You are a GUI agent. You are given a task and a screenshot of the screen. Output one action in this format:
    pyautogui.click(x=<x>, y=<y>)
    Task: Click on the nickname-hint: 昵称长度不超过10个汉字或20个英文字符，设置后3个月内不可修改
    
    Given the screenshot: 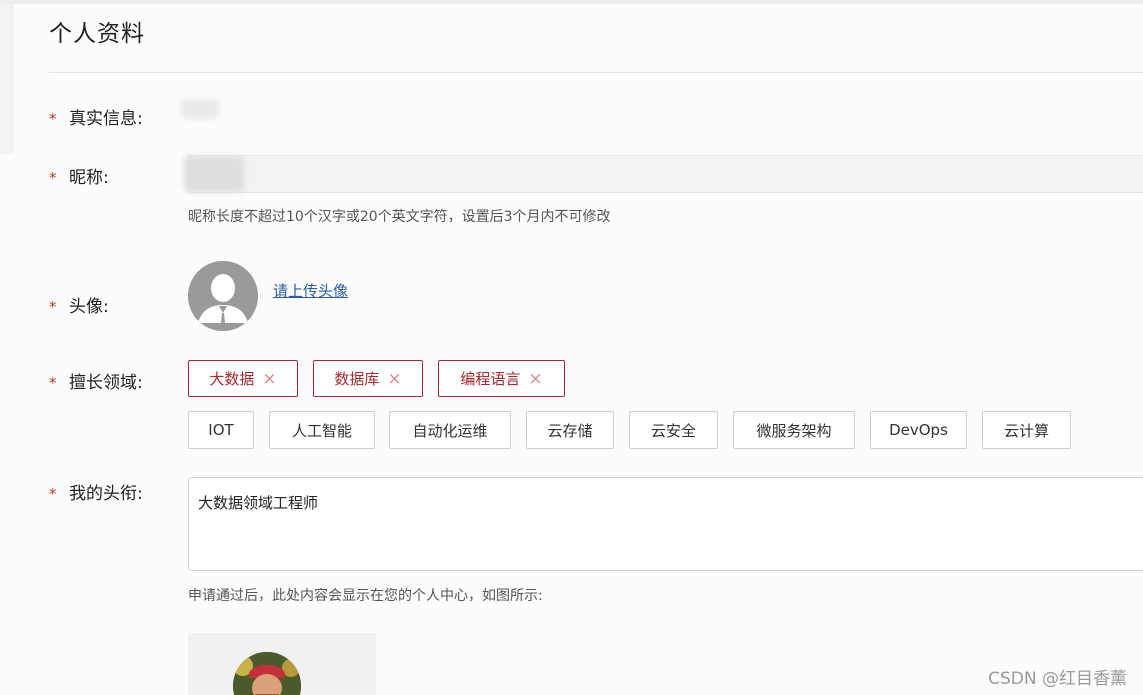 What is the action you would take?
    pyautogui.click(x=399, y=217)
    